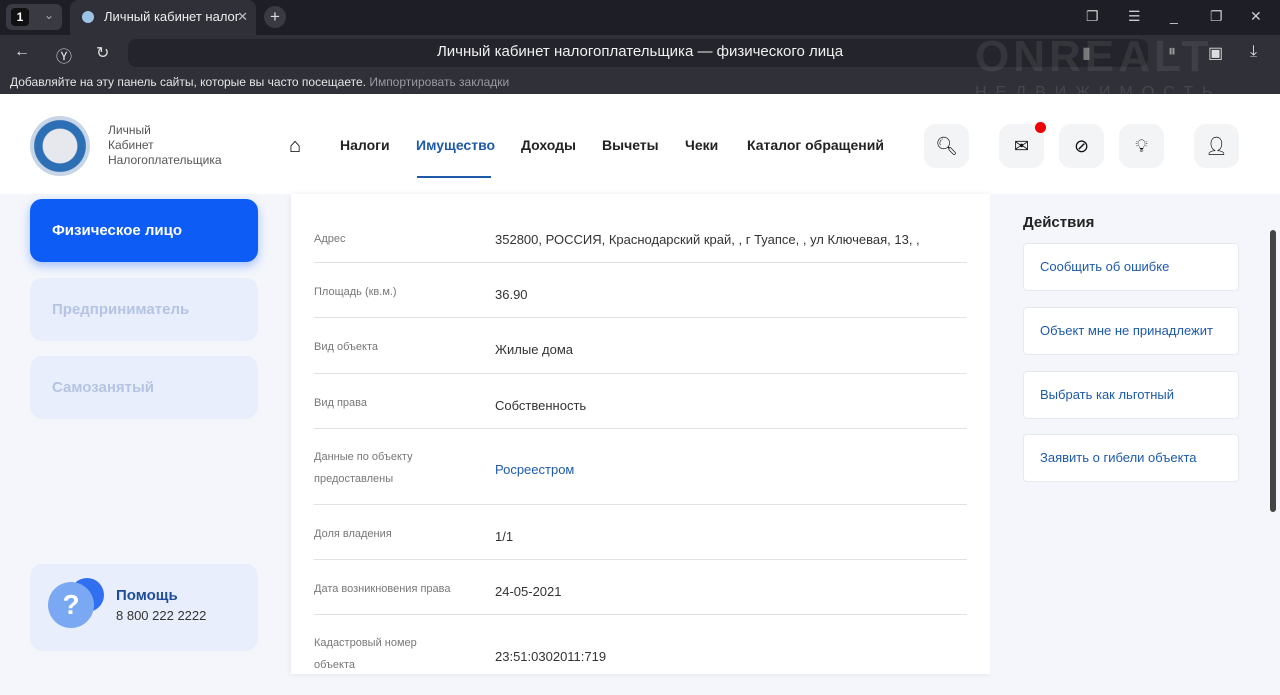 Image resolution: width=1280 pixels, height=695 pixels. I want to click on lightbulb-icon: 💡︎, so click(1141, 146).